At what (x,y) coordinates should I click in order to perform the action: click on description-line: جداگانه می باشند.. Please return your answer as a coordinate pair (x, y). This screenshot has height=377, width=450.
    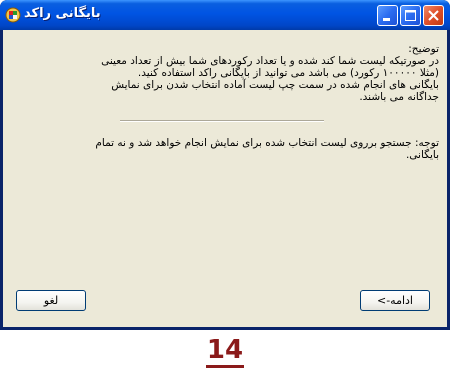
    Looking at the image, I should click on (399, 97).